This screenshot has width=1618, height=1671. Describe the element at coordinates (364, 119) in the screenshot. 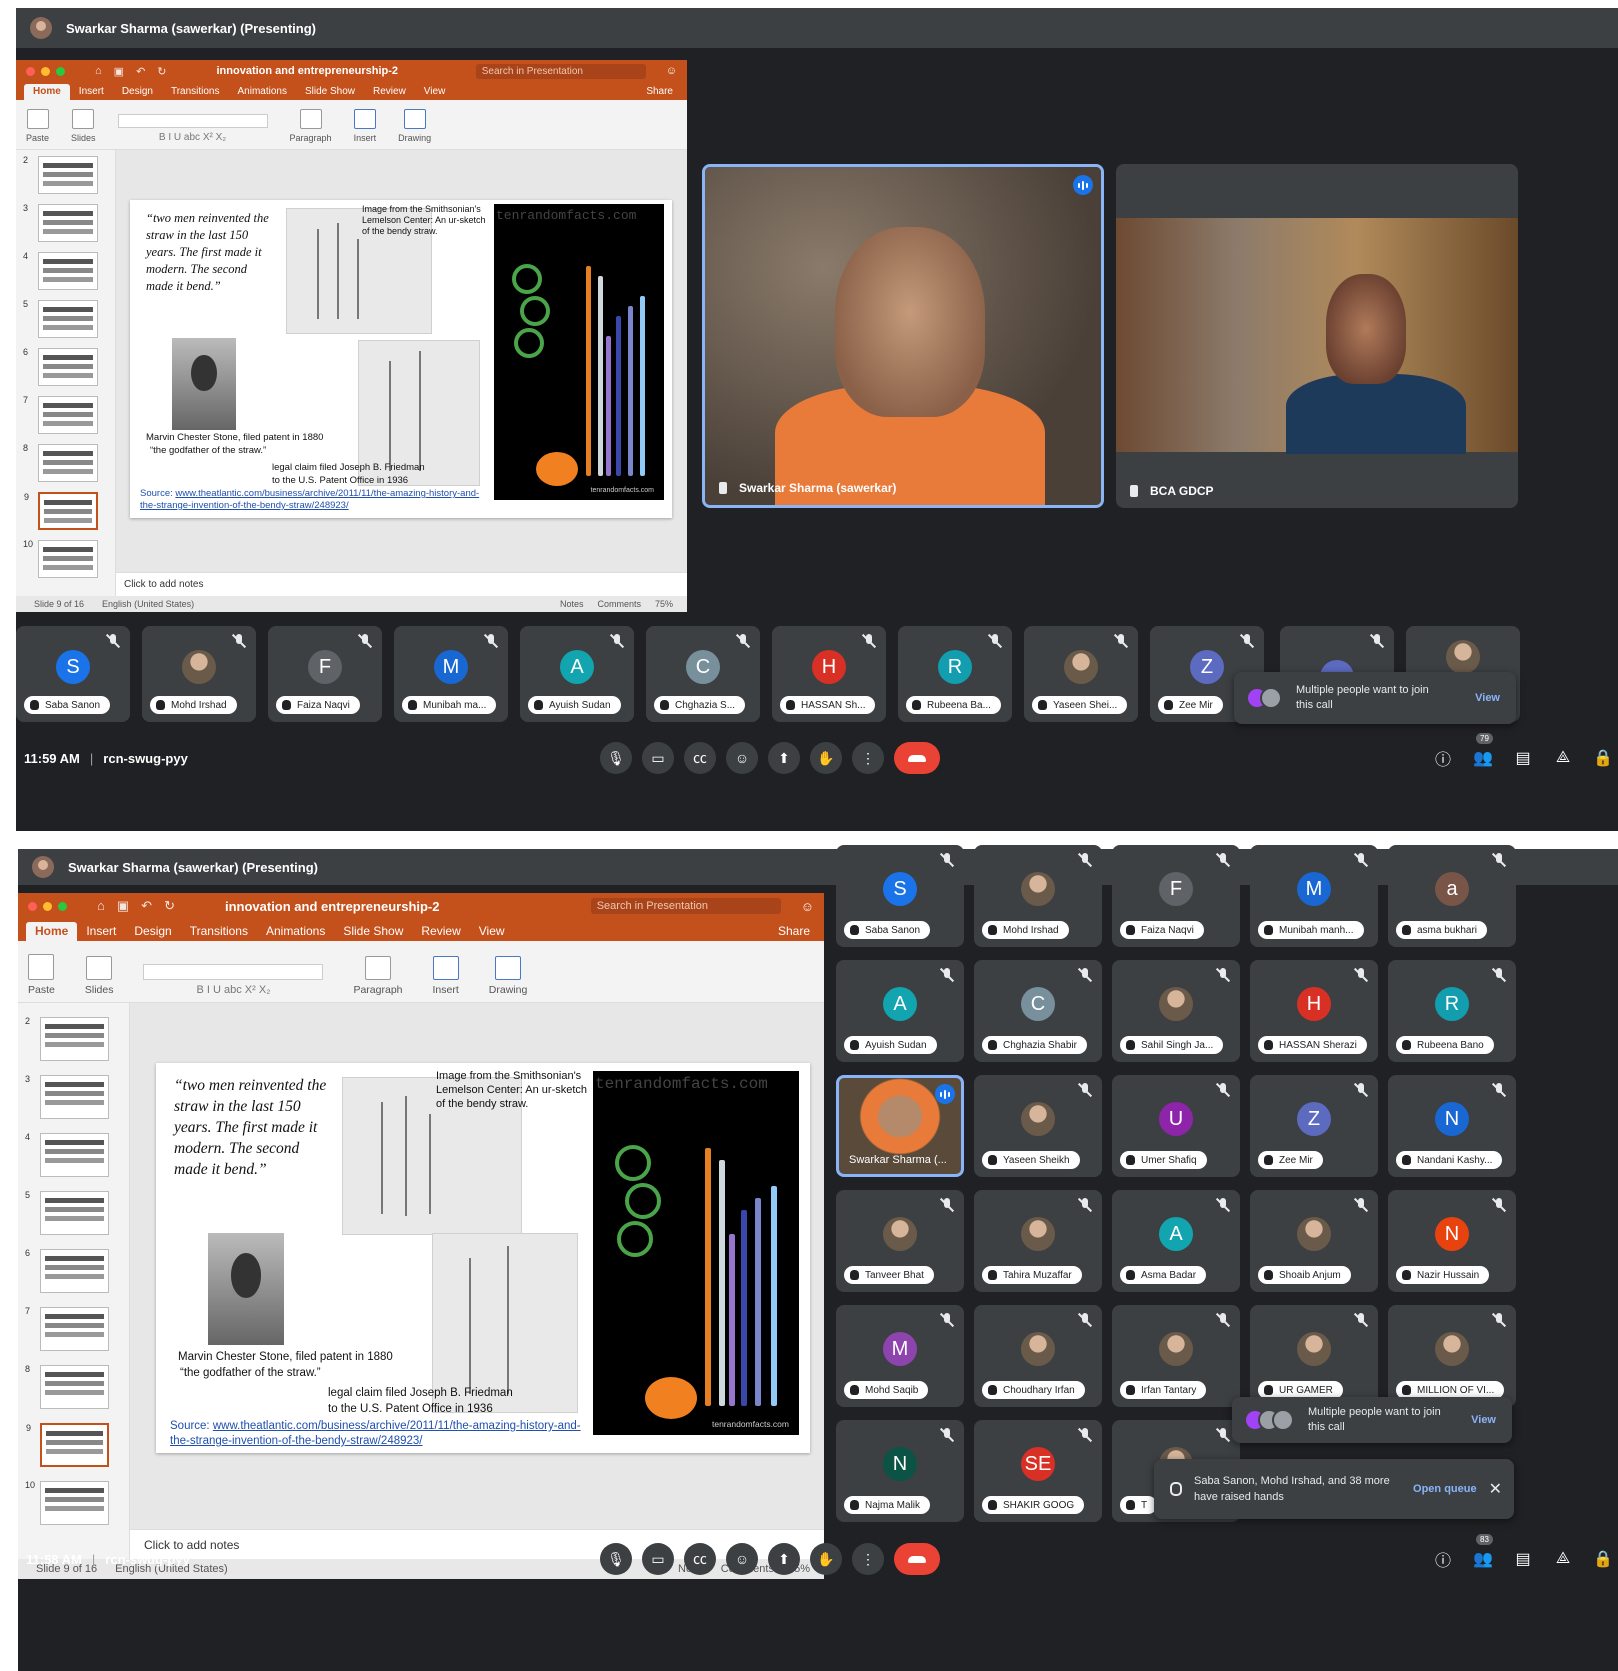

I see `insert-icon` at that location.